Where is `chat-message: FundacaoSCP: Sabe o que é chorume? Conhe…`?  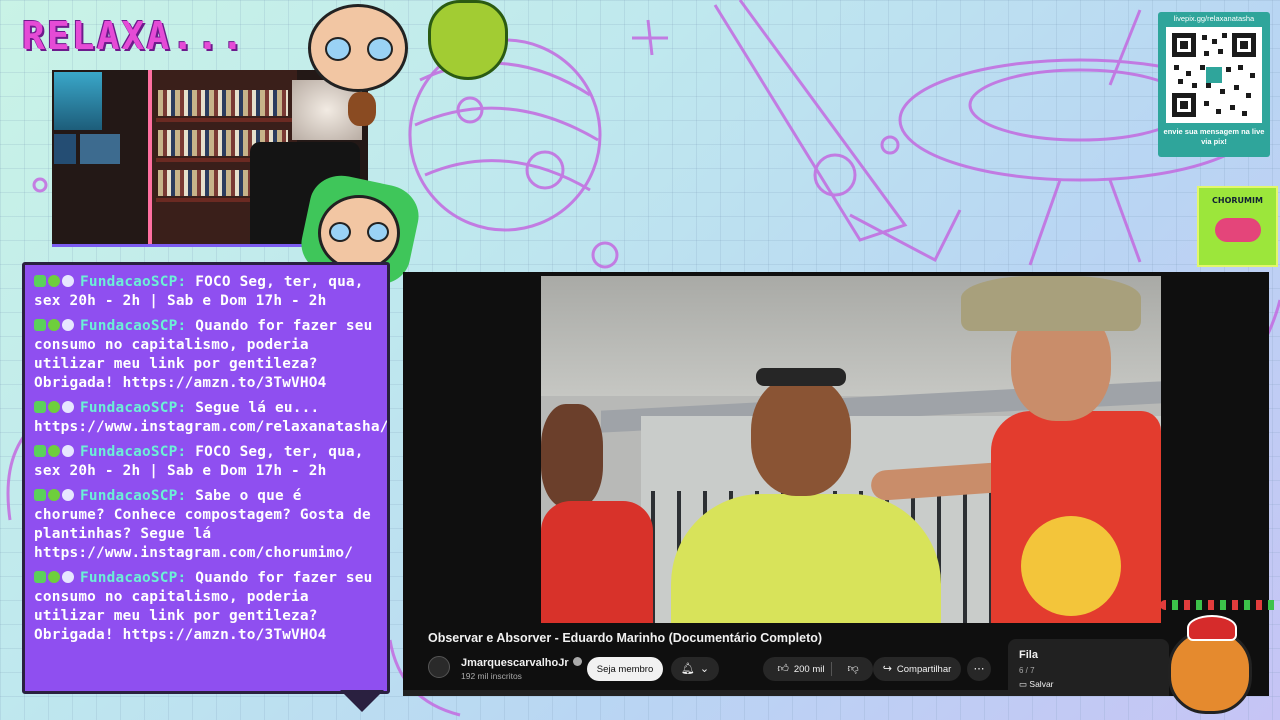 chat-message: FundacaoSCP: Sabe o que é chorume? Conhe… is located at coordinates (206, 525).